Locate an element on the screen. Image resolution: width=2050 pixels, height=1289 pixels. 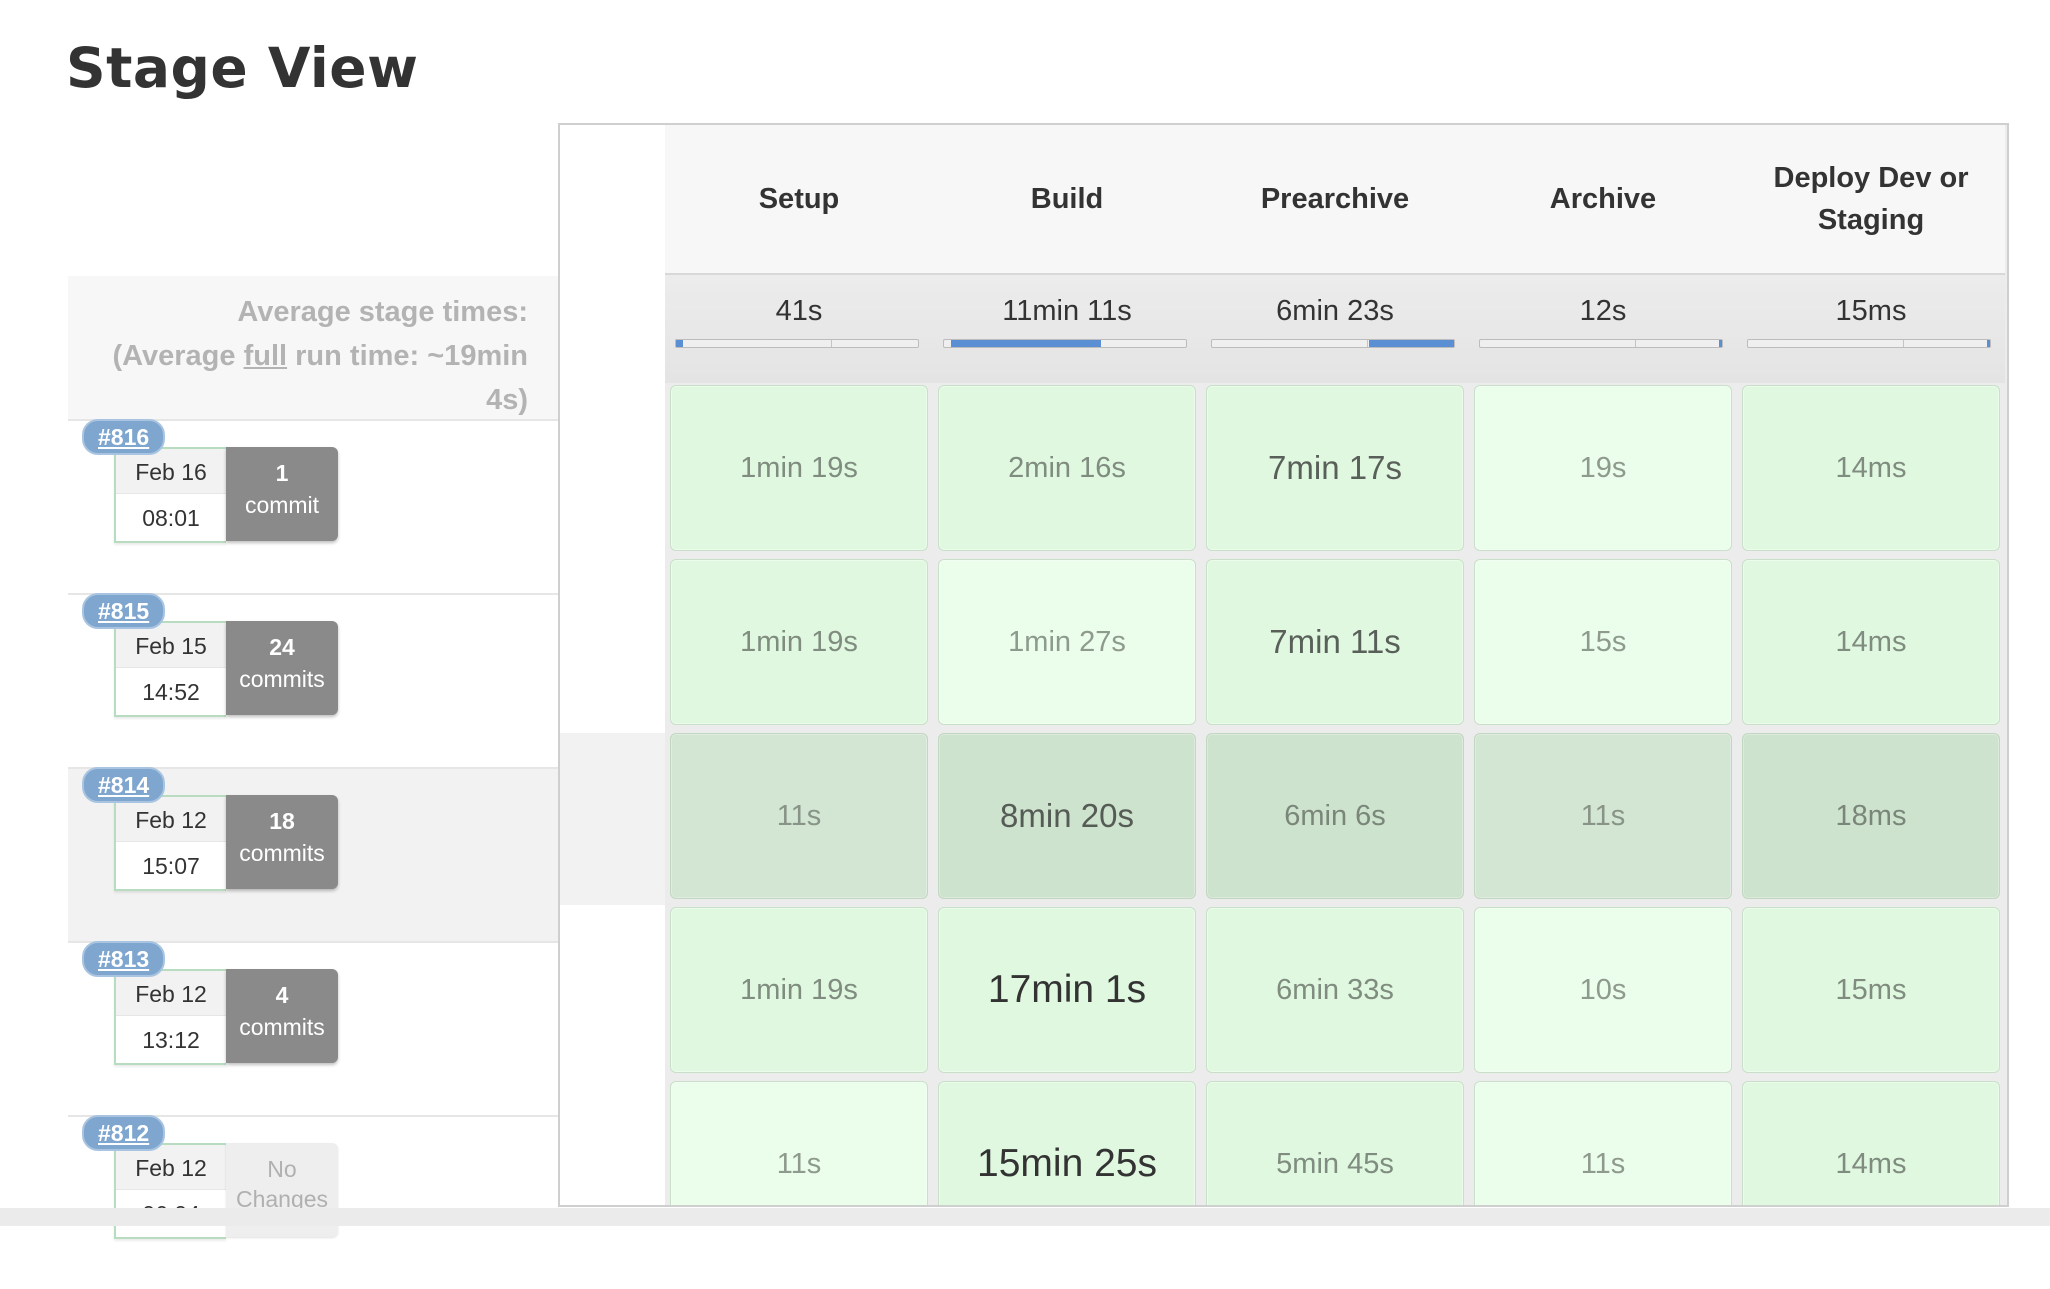
stage-name: Archive is located at coordinates (1603, 199).